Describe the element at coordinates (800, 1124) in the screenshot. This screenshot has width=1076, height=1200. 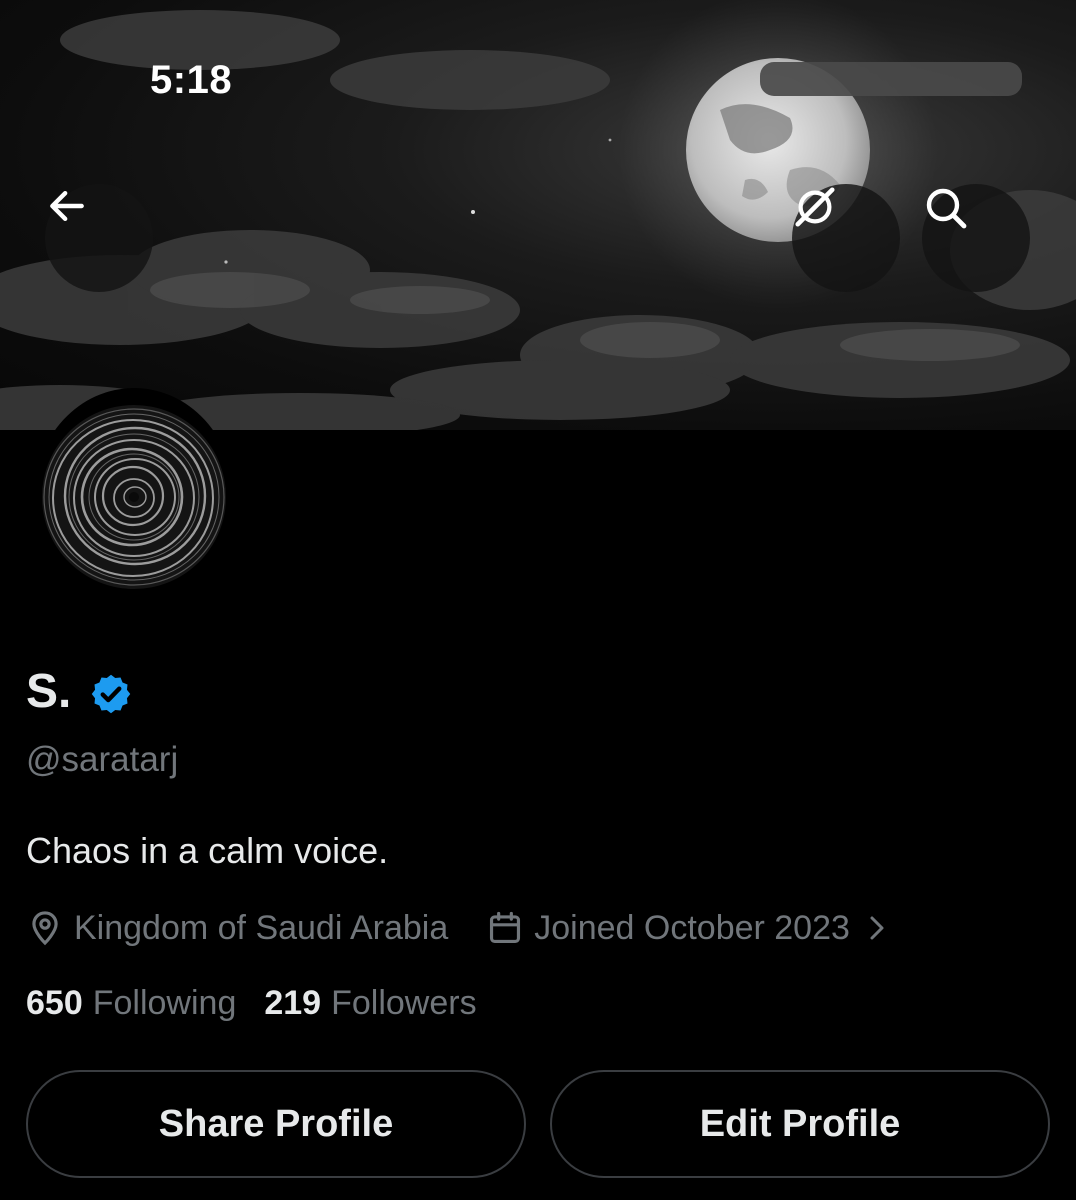
I see `edit-profile-button: Edit Profile` at that location.